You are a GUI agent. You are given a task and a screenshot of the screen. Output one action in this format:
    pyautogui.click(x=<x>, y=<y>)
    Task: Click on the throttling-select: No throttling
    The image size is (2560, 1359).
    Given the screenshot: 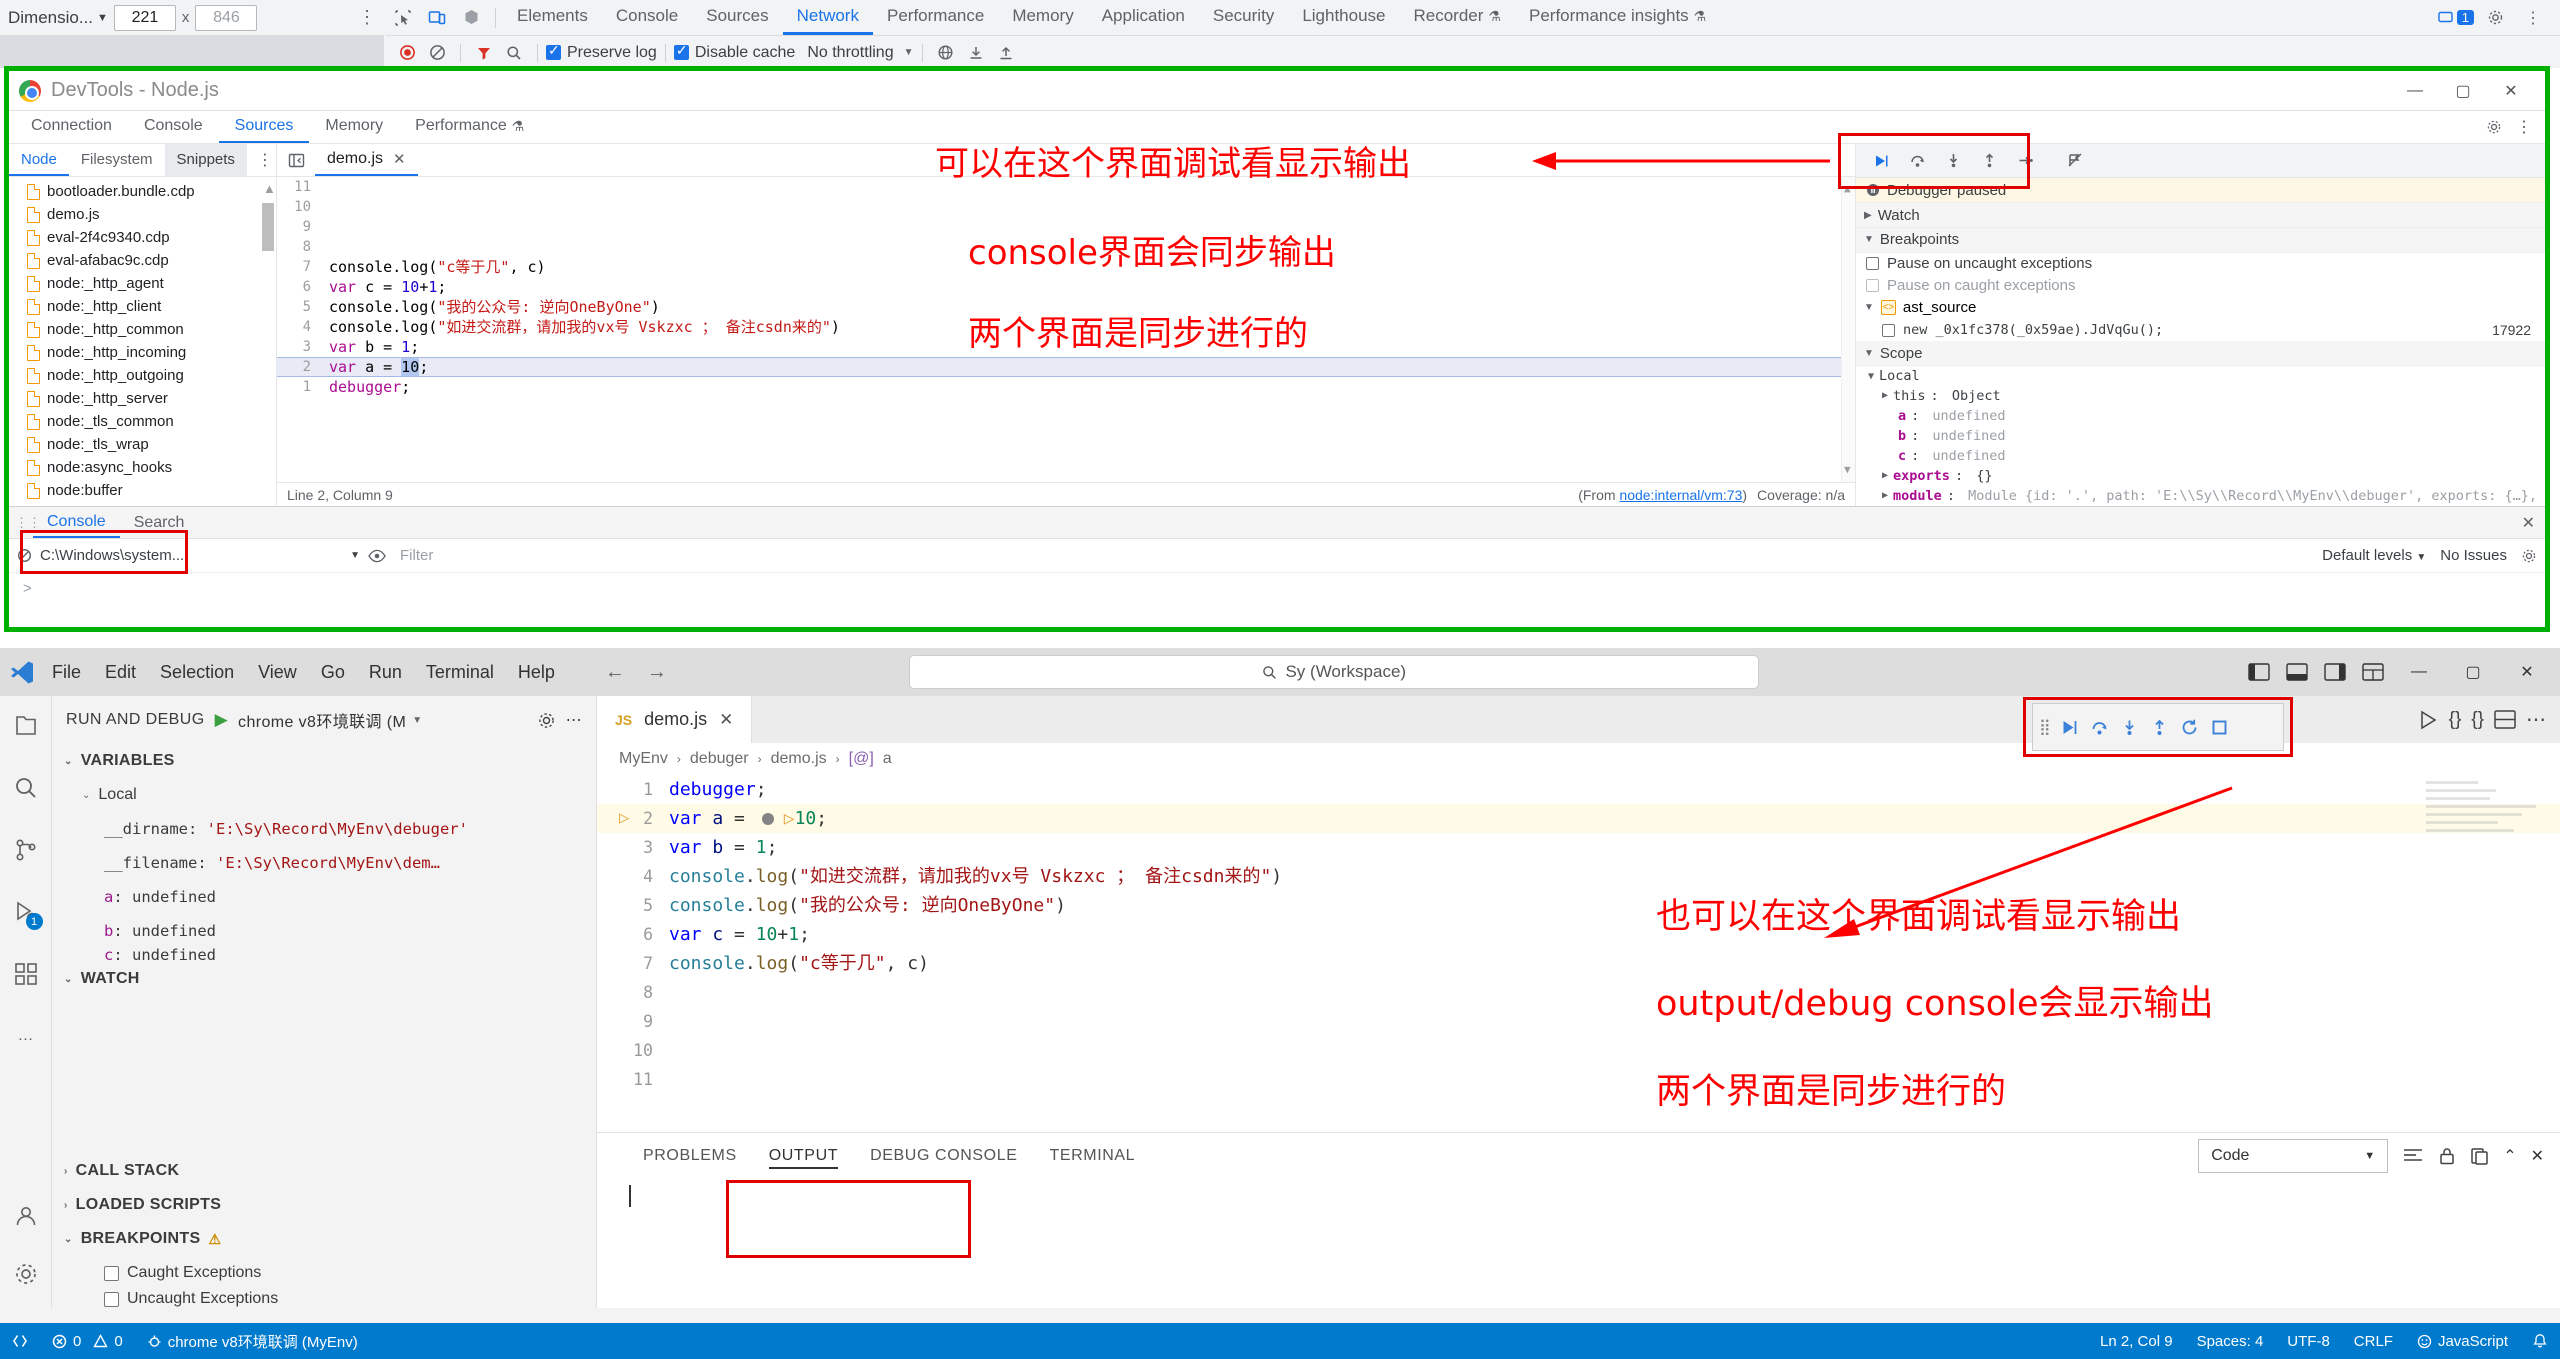 What is the action you would take?
    pyautogui.click(x=850, y=53)
    